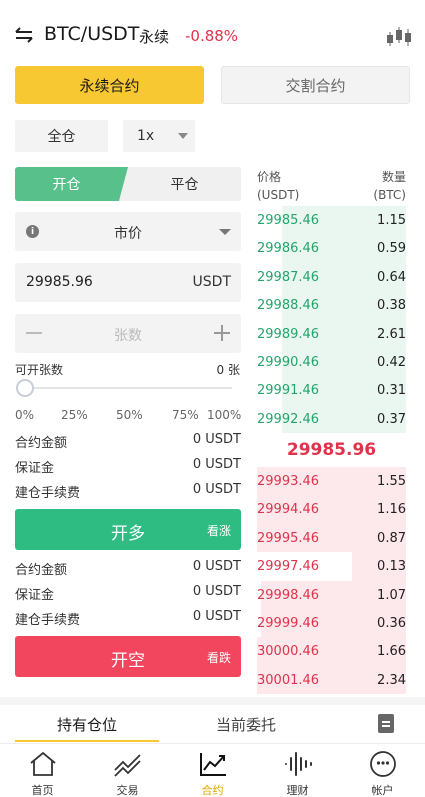  Describe the element at coordinates (331, 538) in the screenshot. I see `ask-row: 29995.46 0.87` at that location.